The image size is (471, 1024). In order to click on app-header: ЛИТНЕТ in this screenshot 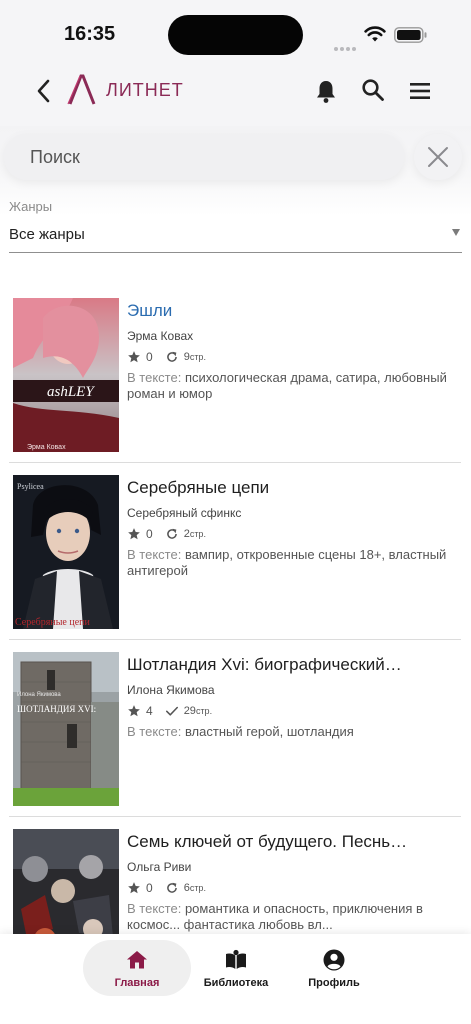, I will do `click(235, 96)`.